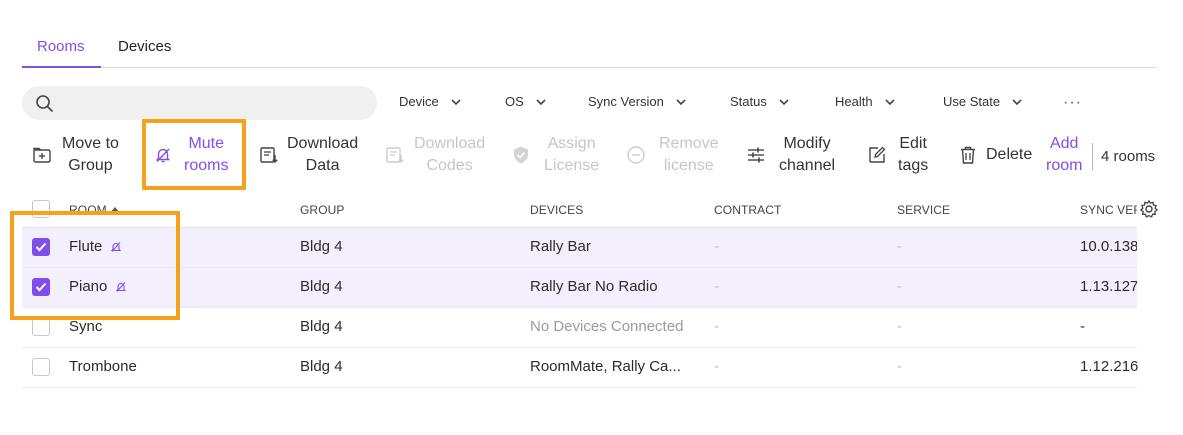  I want to click on add-room-label-1: Add, so click(1064, 143).